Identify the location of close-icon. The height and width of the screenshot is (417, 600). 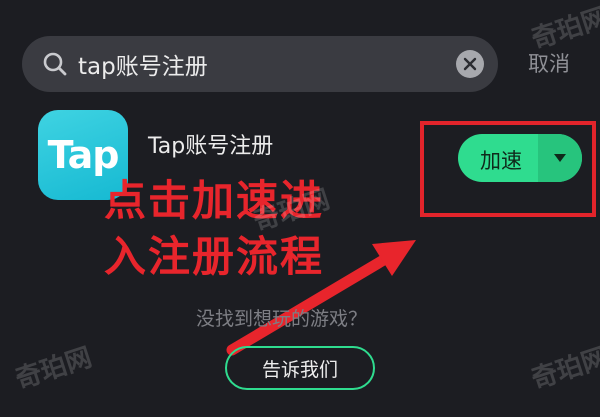
(470, 64).